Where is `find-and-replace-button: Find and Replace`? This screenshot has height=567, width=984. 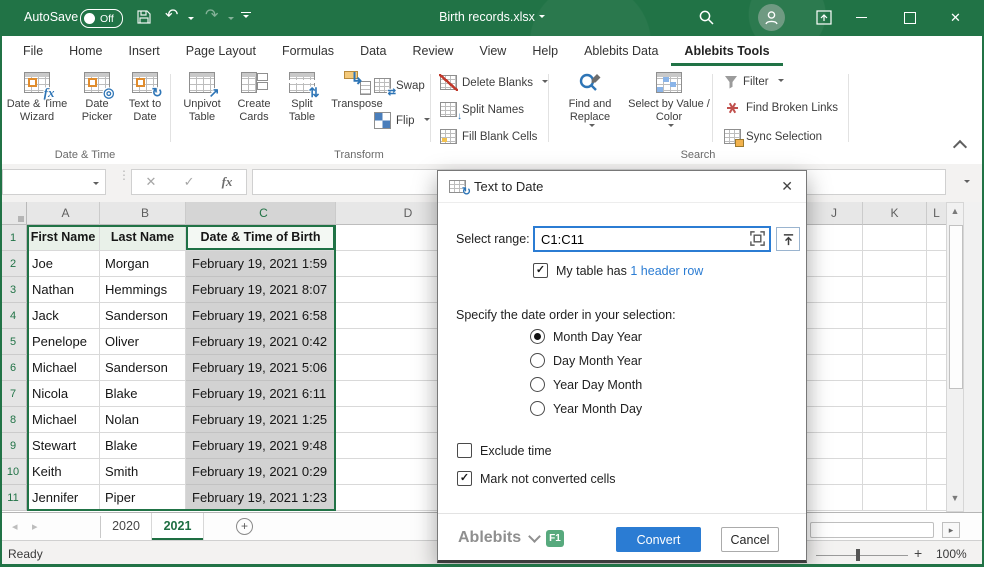
find-and-replace-button: Find and Replace is located at coordinates (590, 100).